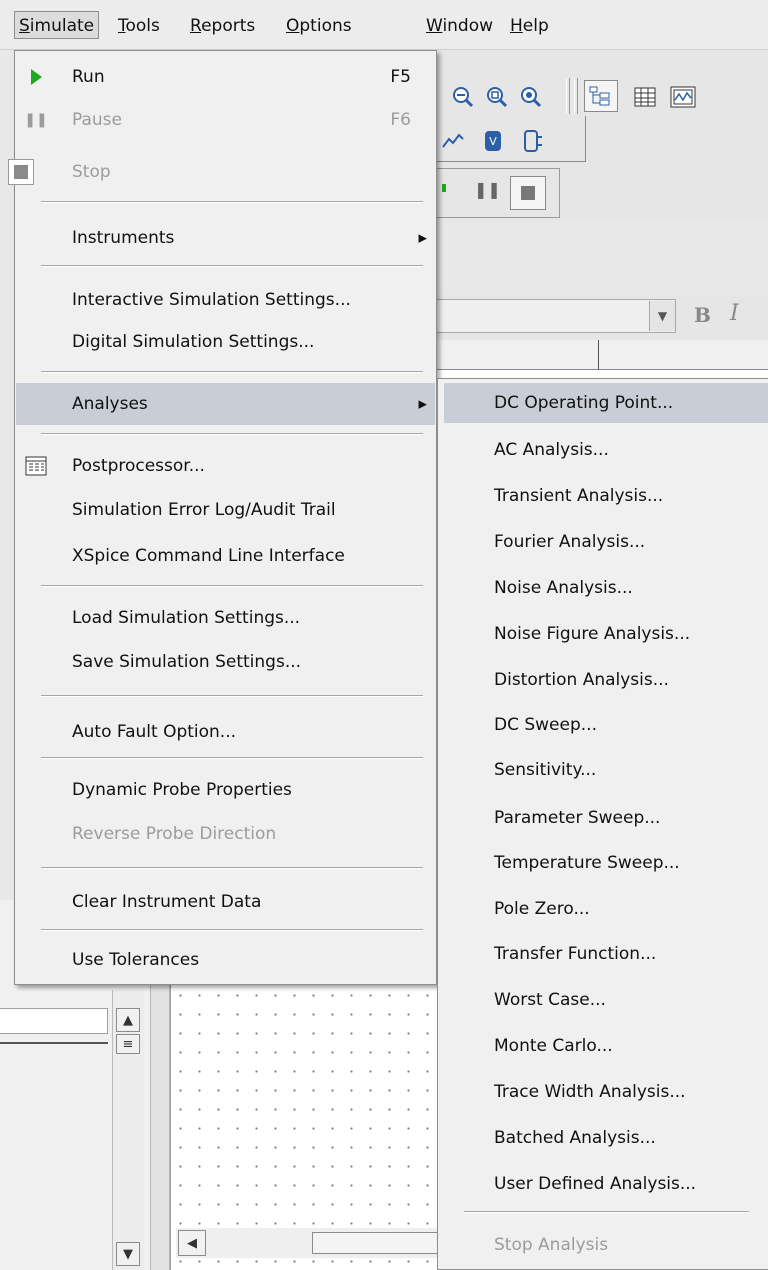 The width and height of the screenshot is (768, 1270). Describe the element at coordinates (225, 902) in the screenshot. I see `menu-item-clear-instrument-data: Clear Instrument Data` at that location.